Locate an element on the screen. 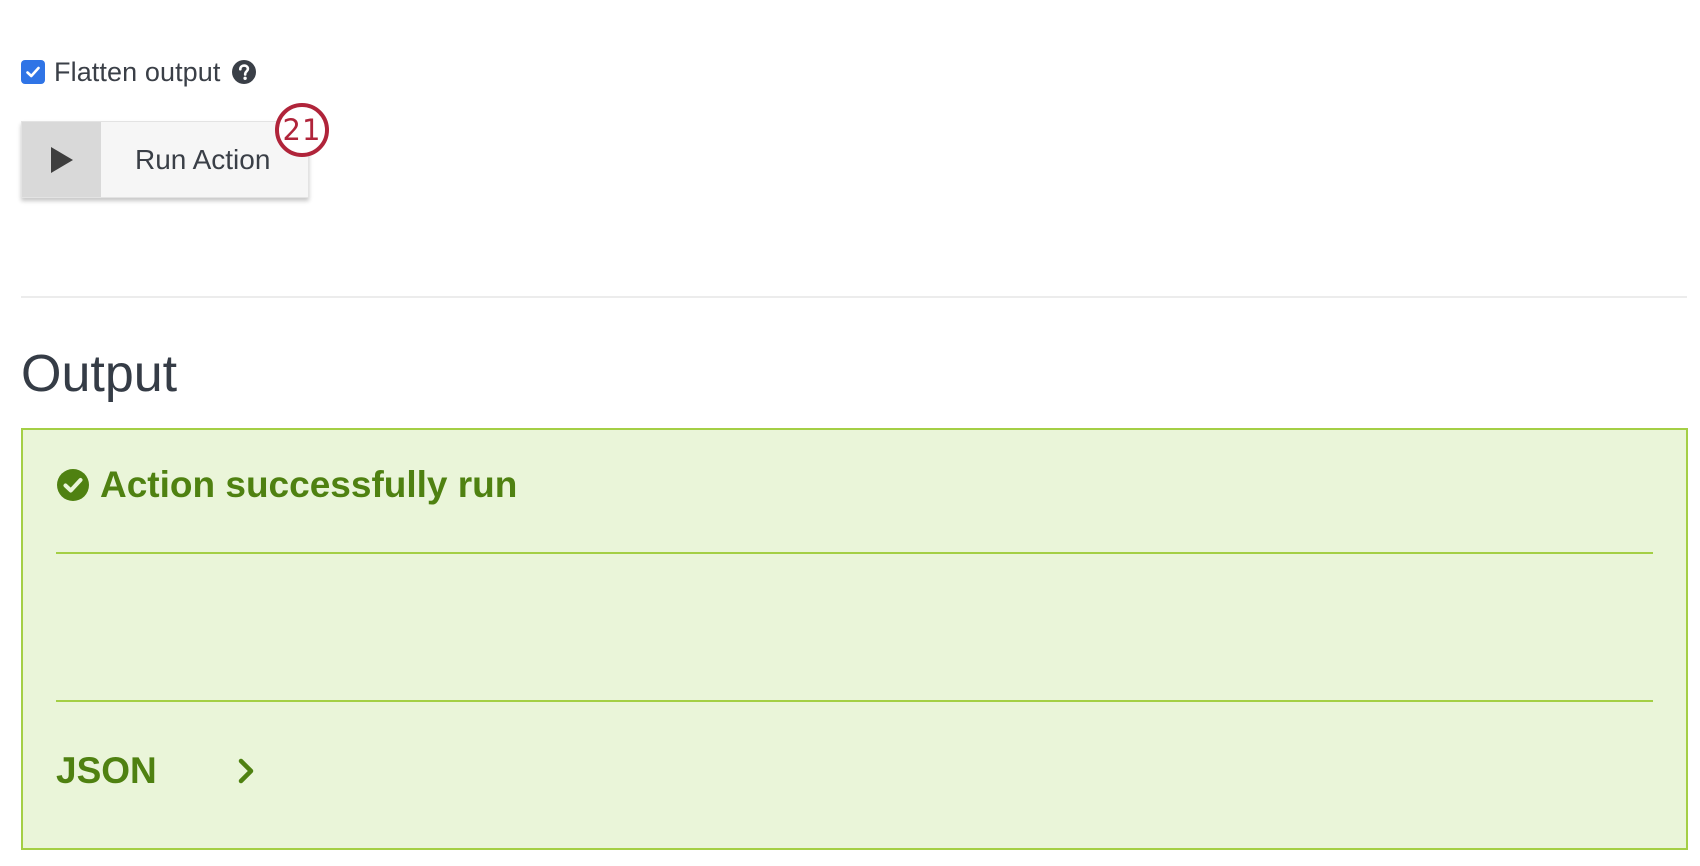  flatten-output-option: Flatten output is located at coordinates (139, 71).